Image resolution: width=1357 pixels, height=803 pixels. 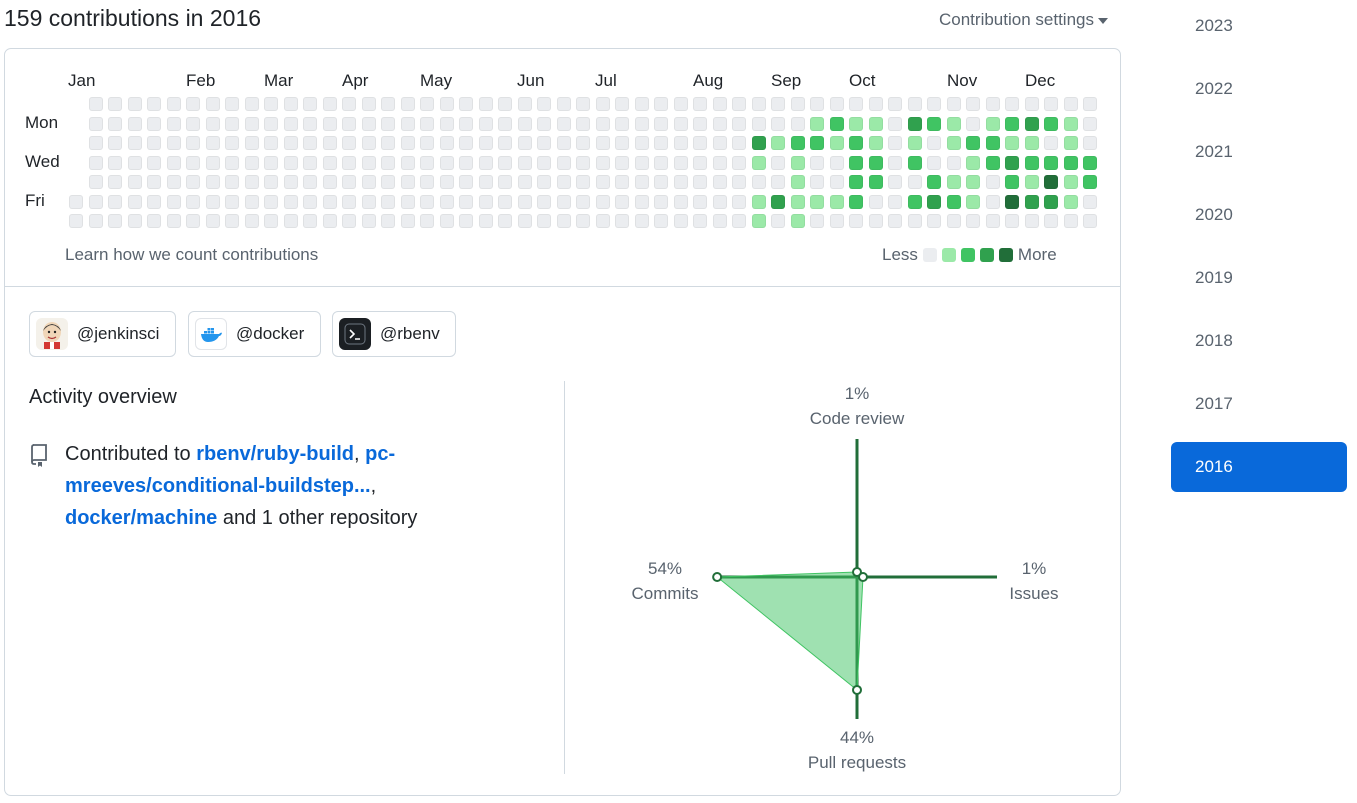 I want to click on year-link-2018: 2018, so click(x=1259, y=341).